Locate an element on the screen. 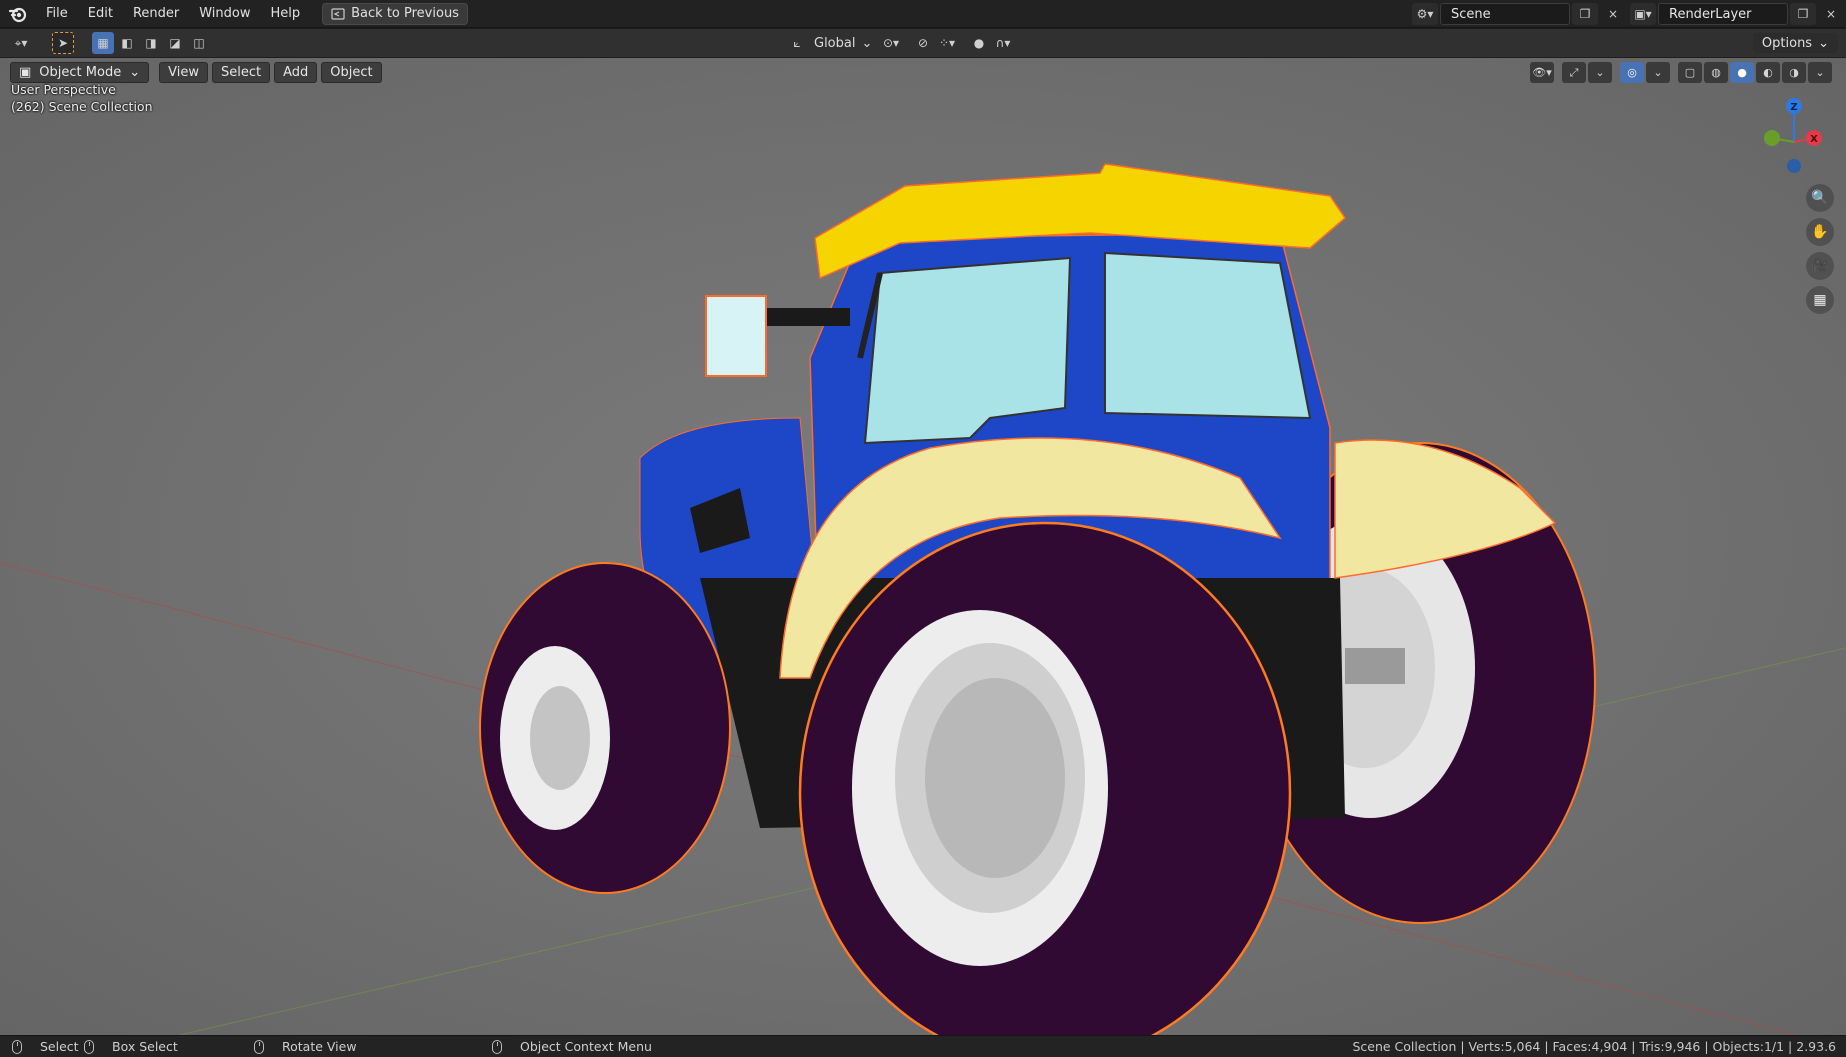 This screenshot has width=1846, height=1057. menu-window: Window is located at coordinates (224, 14).